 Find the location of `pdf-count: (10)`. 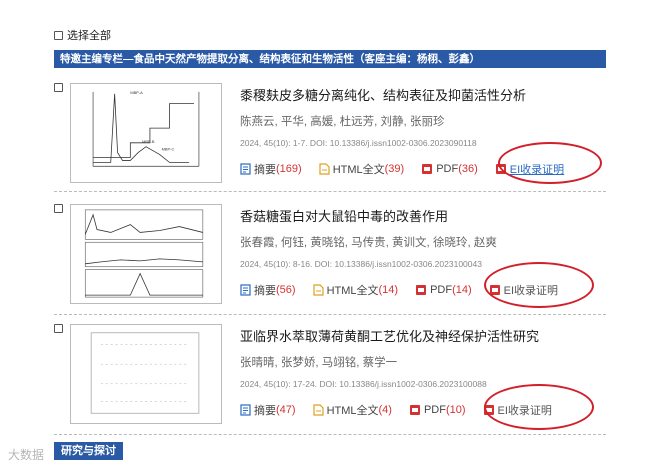

pdf-count: (10) is located at coordinates (455, 410).